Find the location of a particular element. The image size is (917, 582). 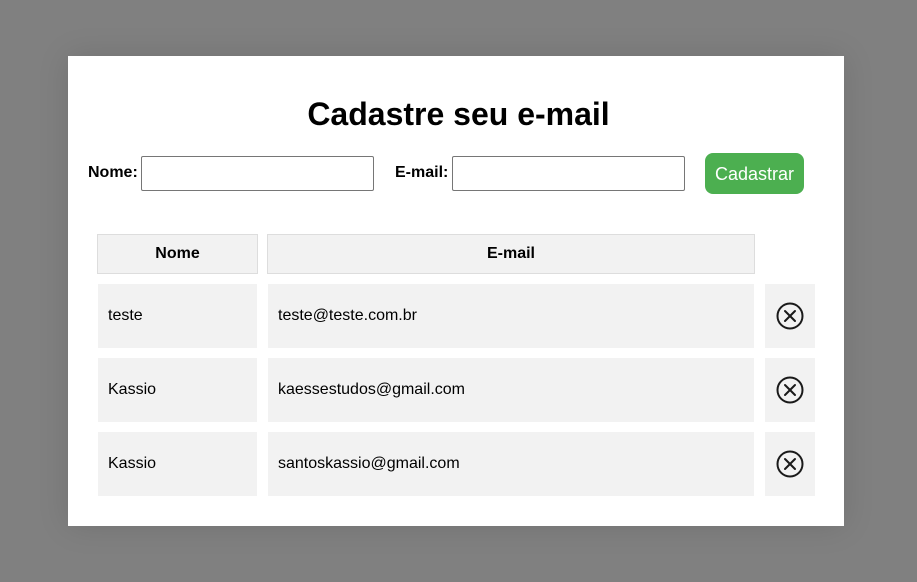

name-label: Nome: is located at coordinates (113, 172).